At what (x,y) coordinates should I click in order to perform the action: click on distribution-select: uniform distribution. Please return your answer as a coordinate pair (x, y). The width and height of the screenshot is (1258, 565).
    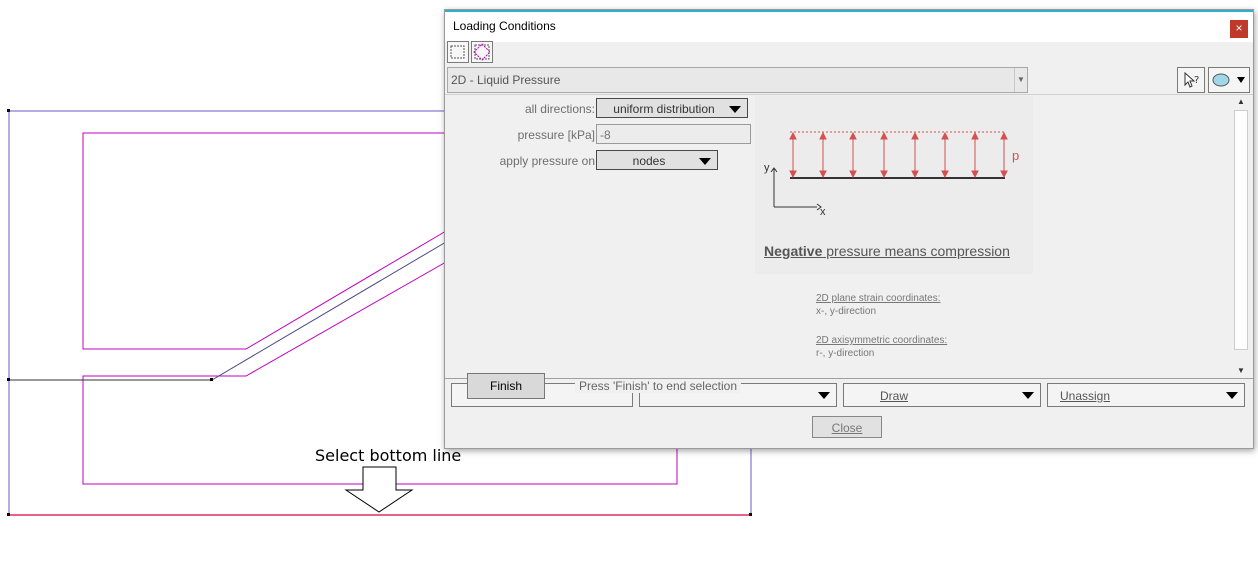
    Looking at the image, I should click on (672, 108).